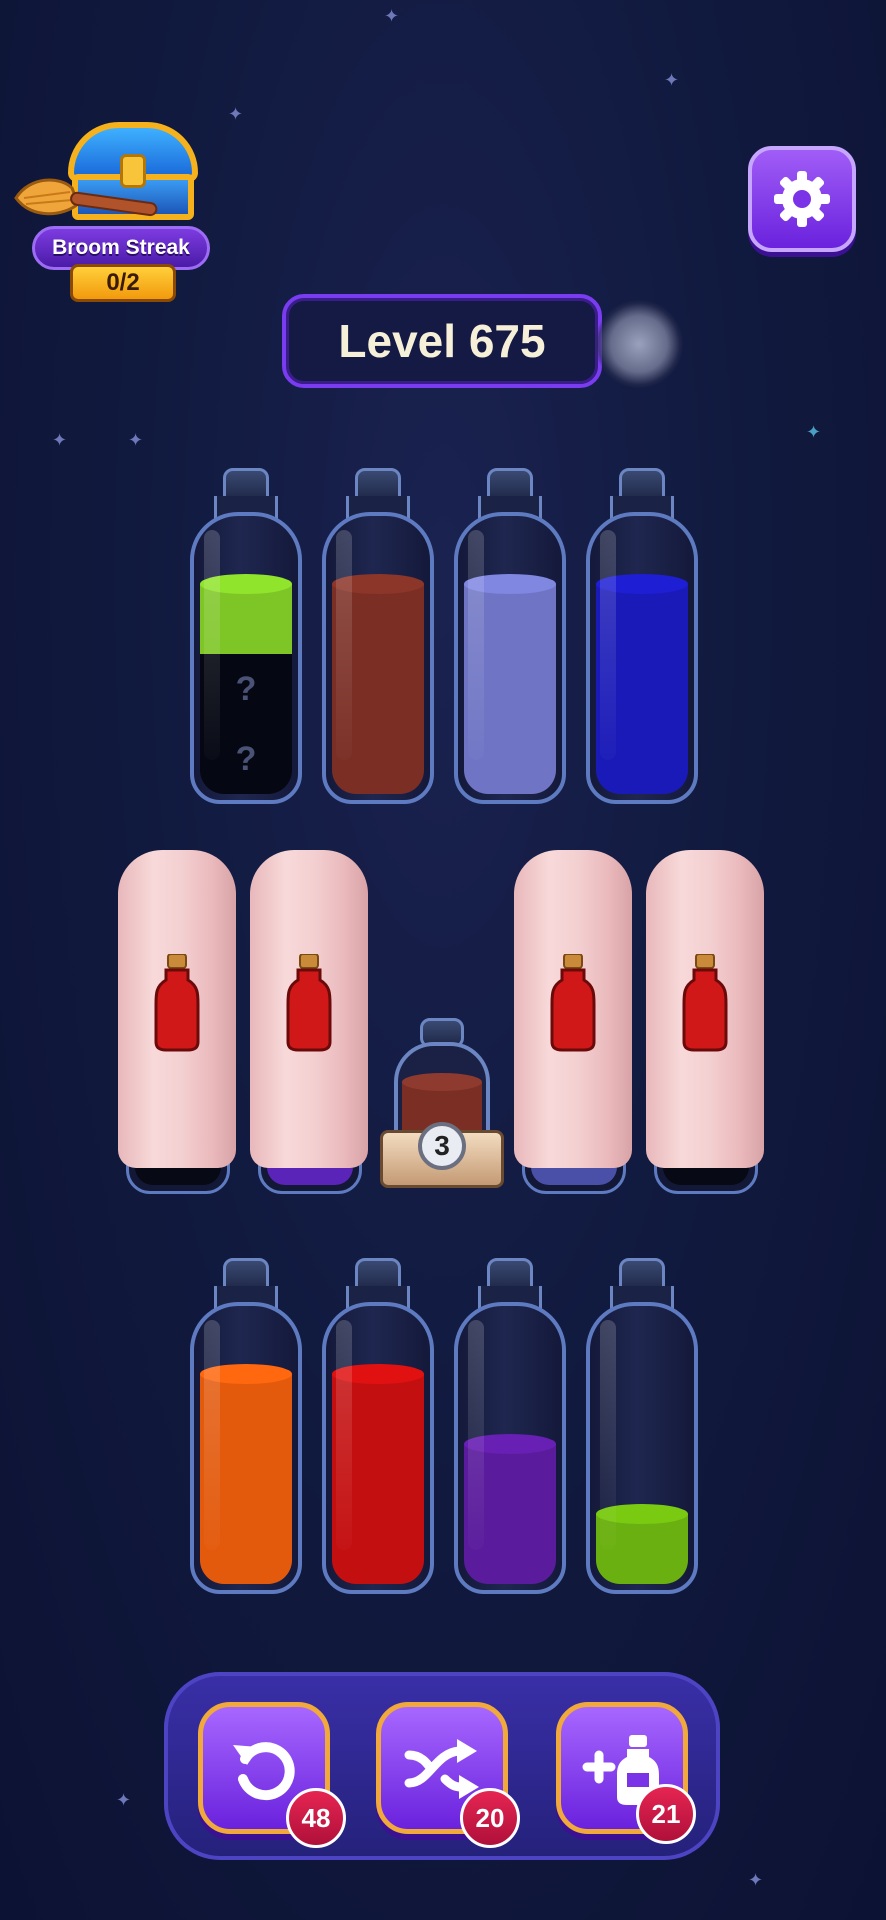  I want to click on add-bottle-count: 21, so click(666, 1814).